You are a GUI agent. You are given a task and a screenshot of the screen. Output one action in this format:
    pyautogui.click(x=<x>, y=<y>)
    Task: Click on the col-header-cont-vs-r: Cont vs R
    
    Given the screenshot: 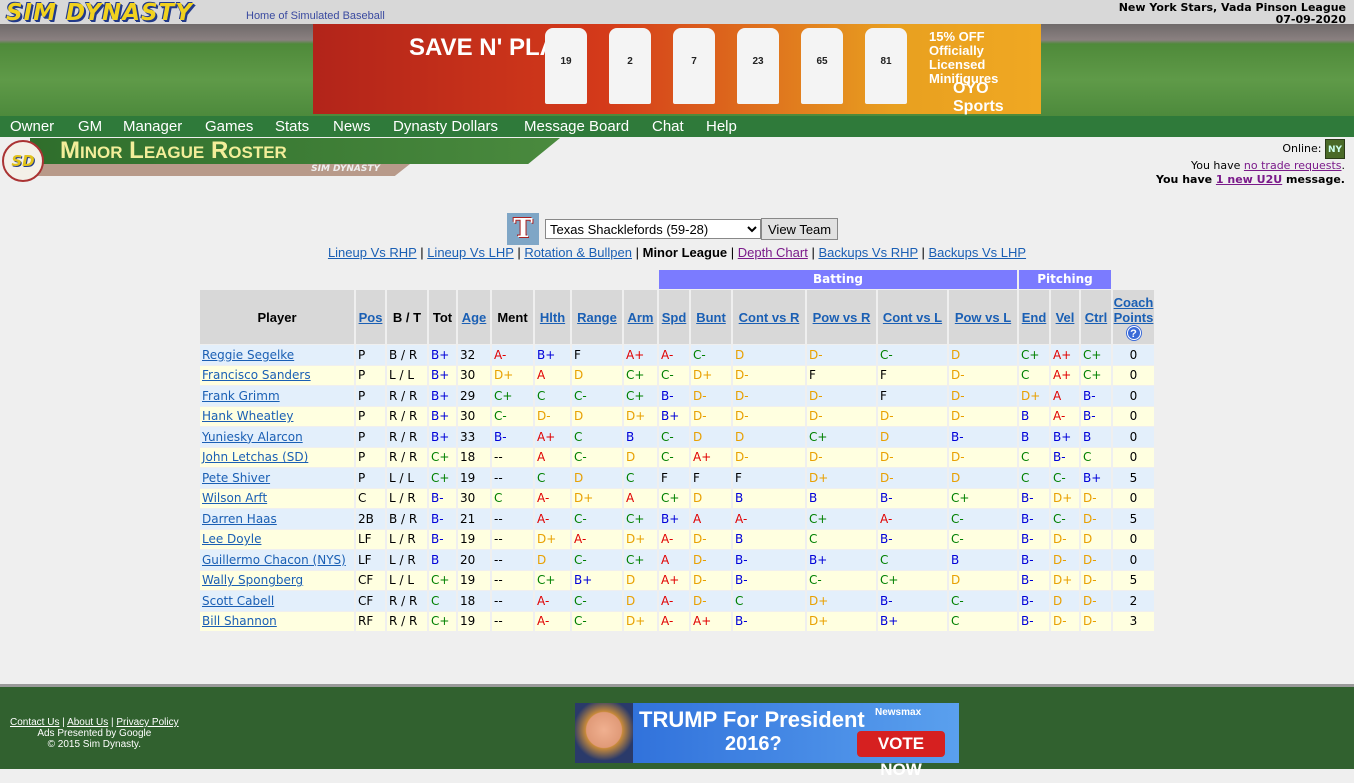 What is the action you would take?
    pyautogui.click(x=769, y=317)
    